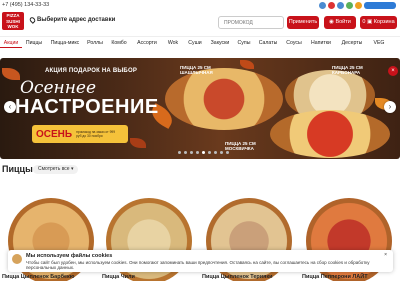  Describe the element at coordinates (349, 5) in the screenshot. I see `whatsapp-icon` at that location.